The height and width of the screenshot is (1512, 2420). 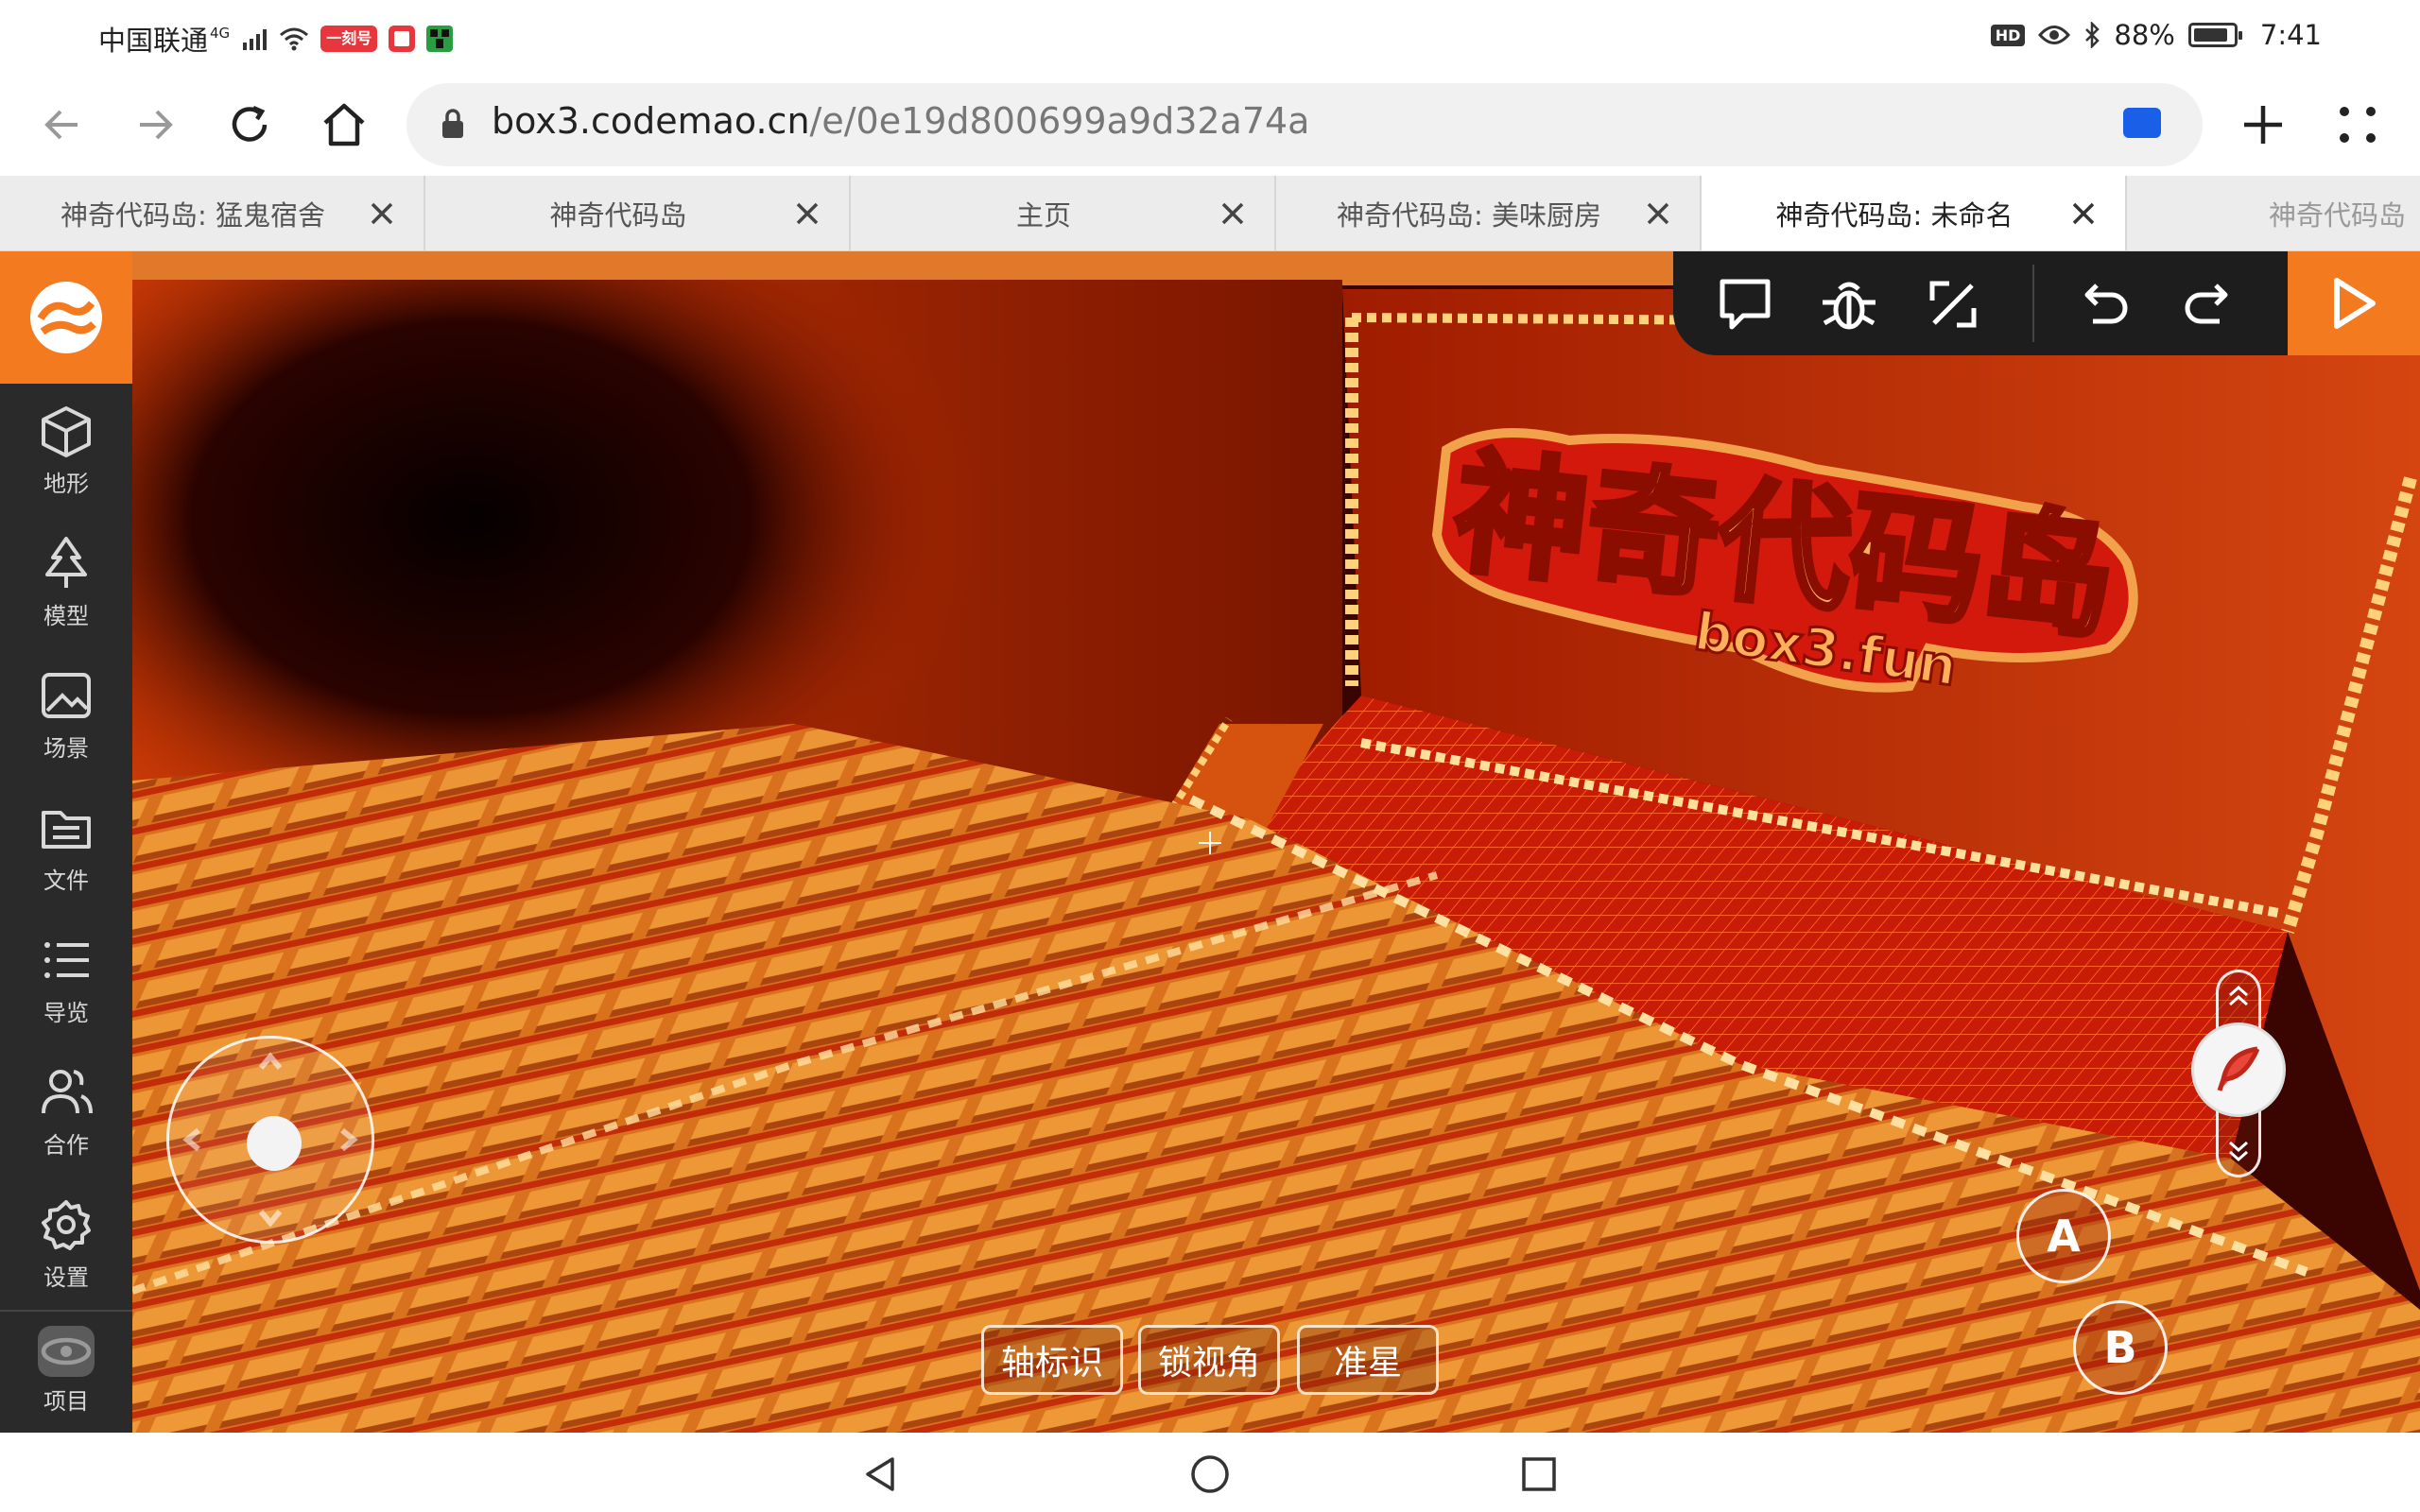 What do you see at coordinates (1469, 215) in the screenshot?
I see `tab-label: 神奇代码岛: 美味厨房` at bounding box center [1469, 215].